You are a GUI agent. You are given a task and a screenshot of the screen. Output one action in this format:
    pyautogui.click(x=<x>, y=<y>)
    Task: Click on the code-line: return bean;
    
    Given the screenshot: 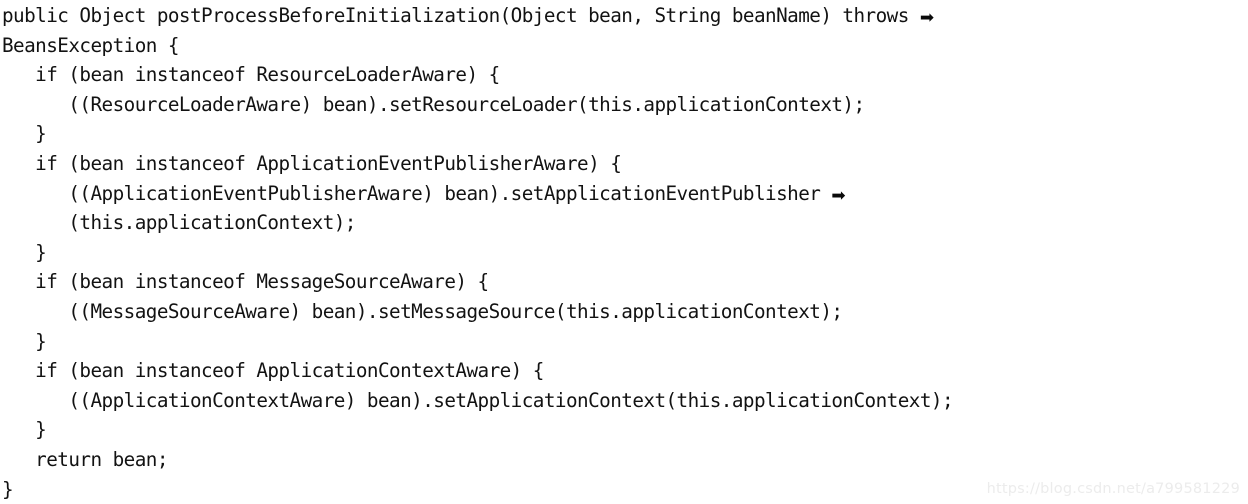 What is the action you would take?
    pyautogui.click(x=624, y=460)
    